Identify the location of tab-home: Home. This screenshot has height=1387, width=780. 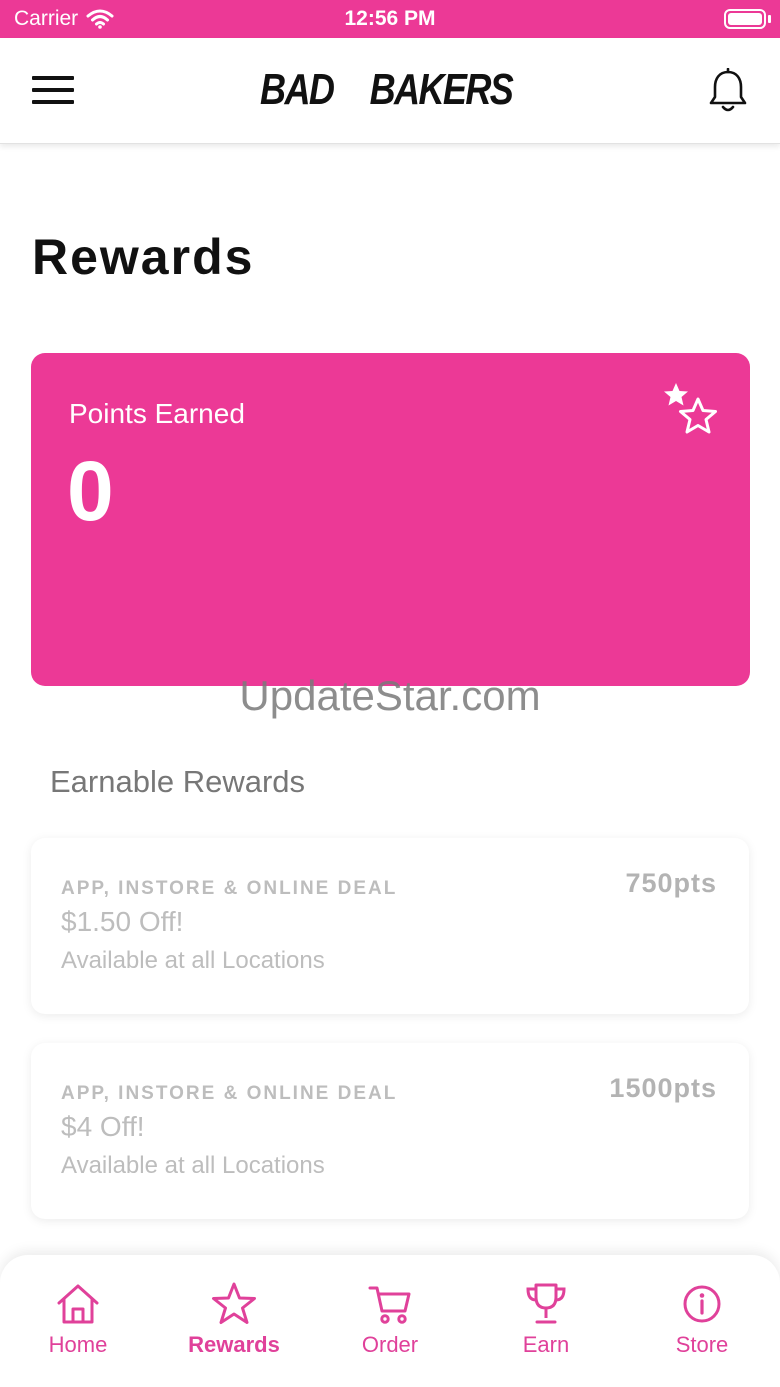
(78, 1321).